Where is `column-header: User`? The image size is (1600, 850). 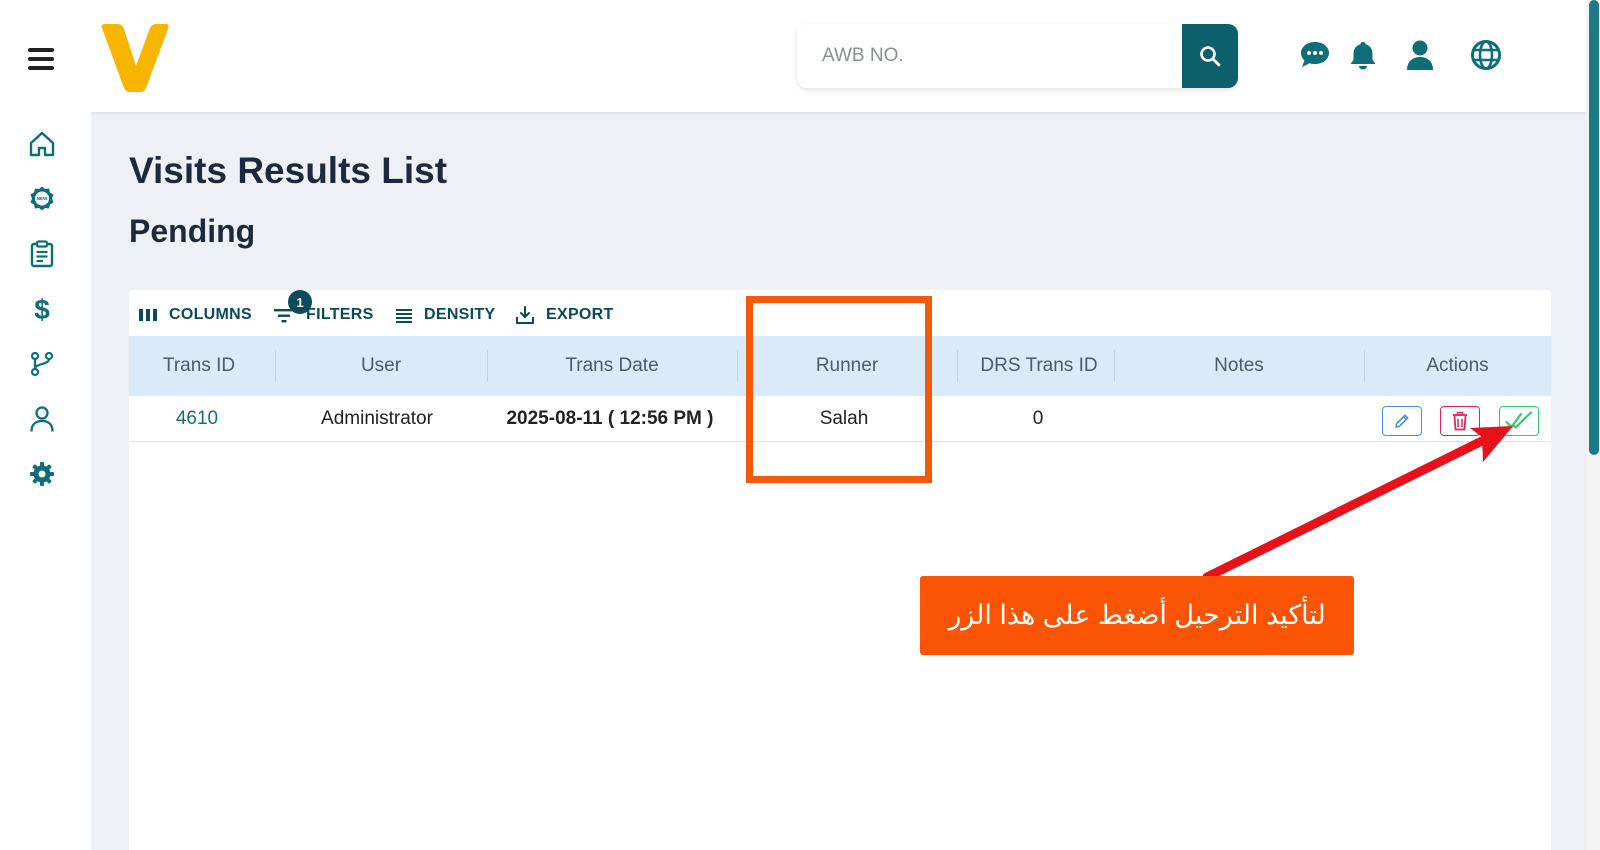
column-header: User is located at coordinates (381, 366).